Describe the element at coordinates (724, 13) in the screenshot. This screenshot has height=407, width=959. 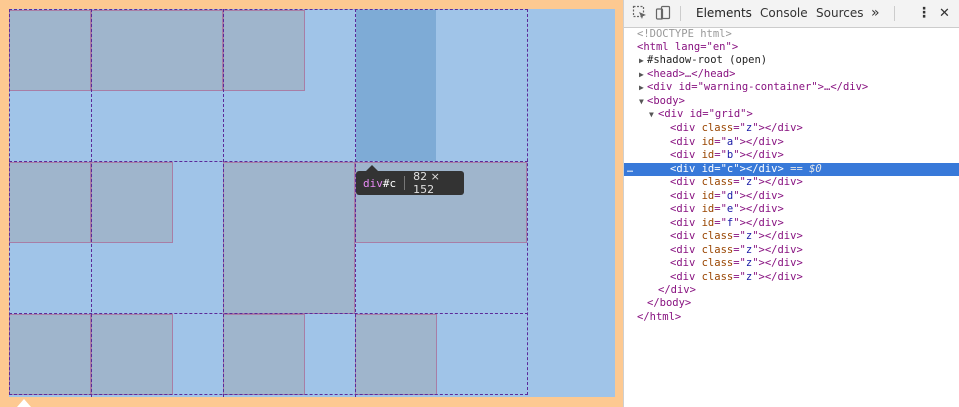
I see `tab-elements: Elements` at that location.